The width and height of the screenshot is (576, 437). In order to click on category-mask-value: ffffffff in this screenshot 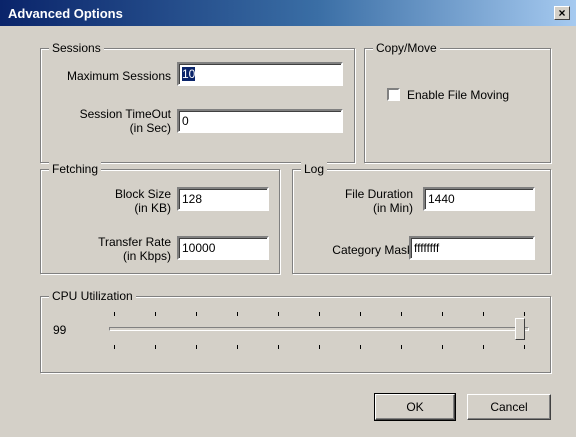, I will do `click(427, 248)`.